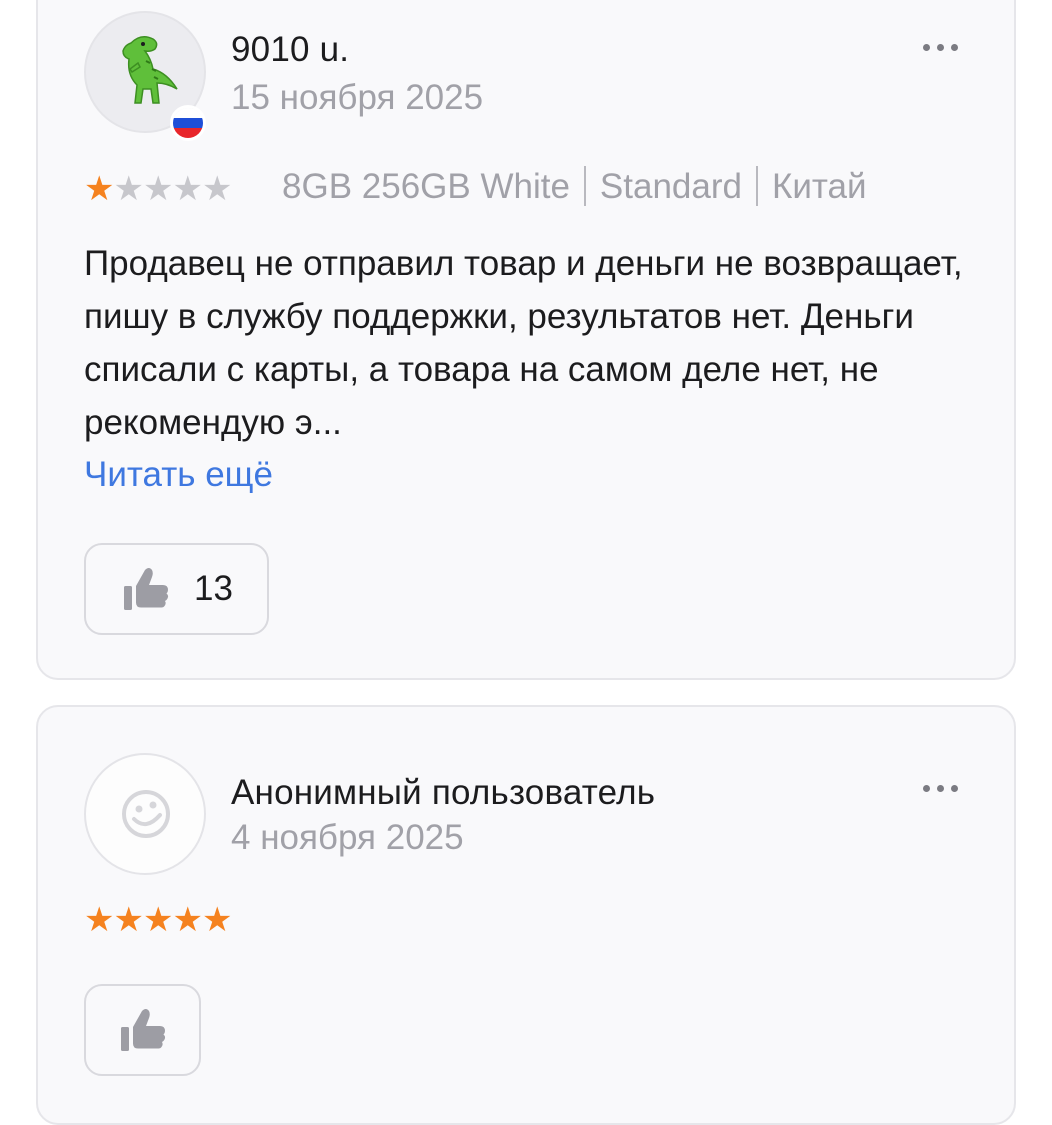 The height and width of the screenshot is (1125, 1052). Describe the element at coordinates (178, 475) in the screenshot. I see `read-more-link: Читать ещё` at that location.